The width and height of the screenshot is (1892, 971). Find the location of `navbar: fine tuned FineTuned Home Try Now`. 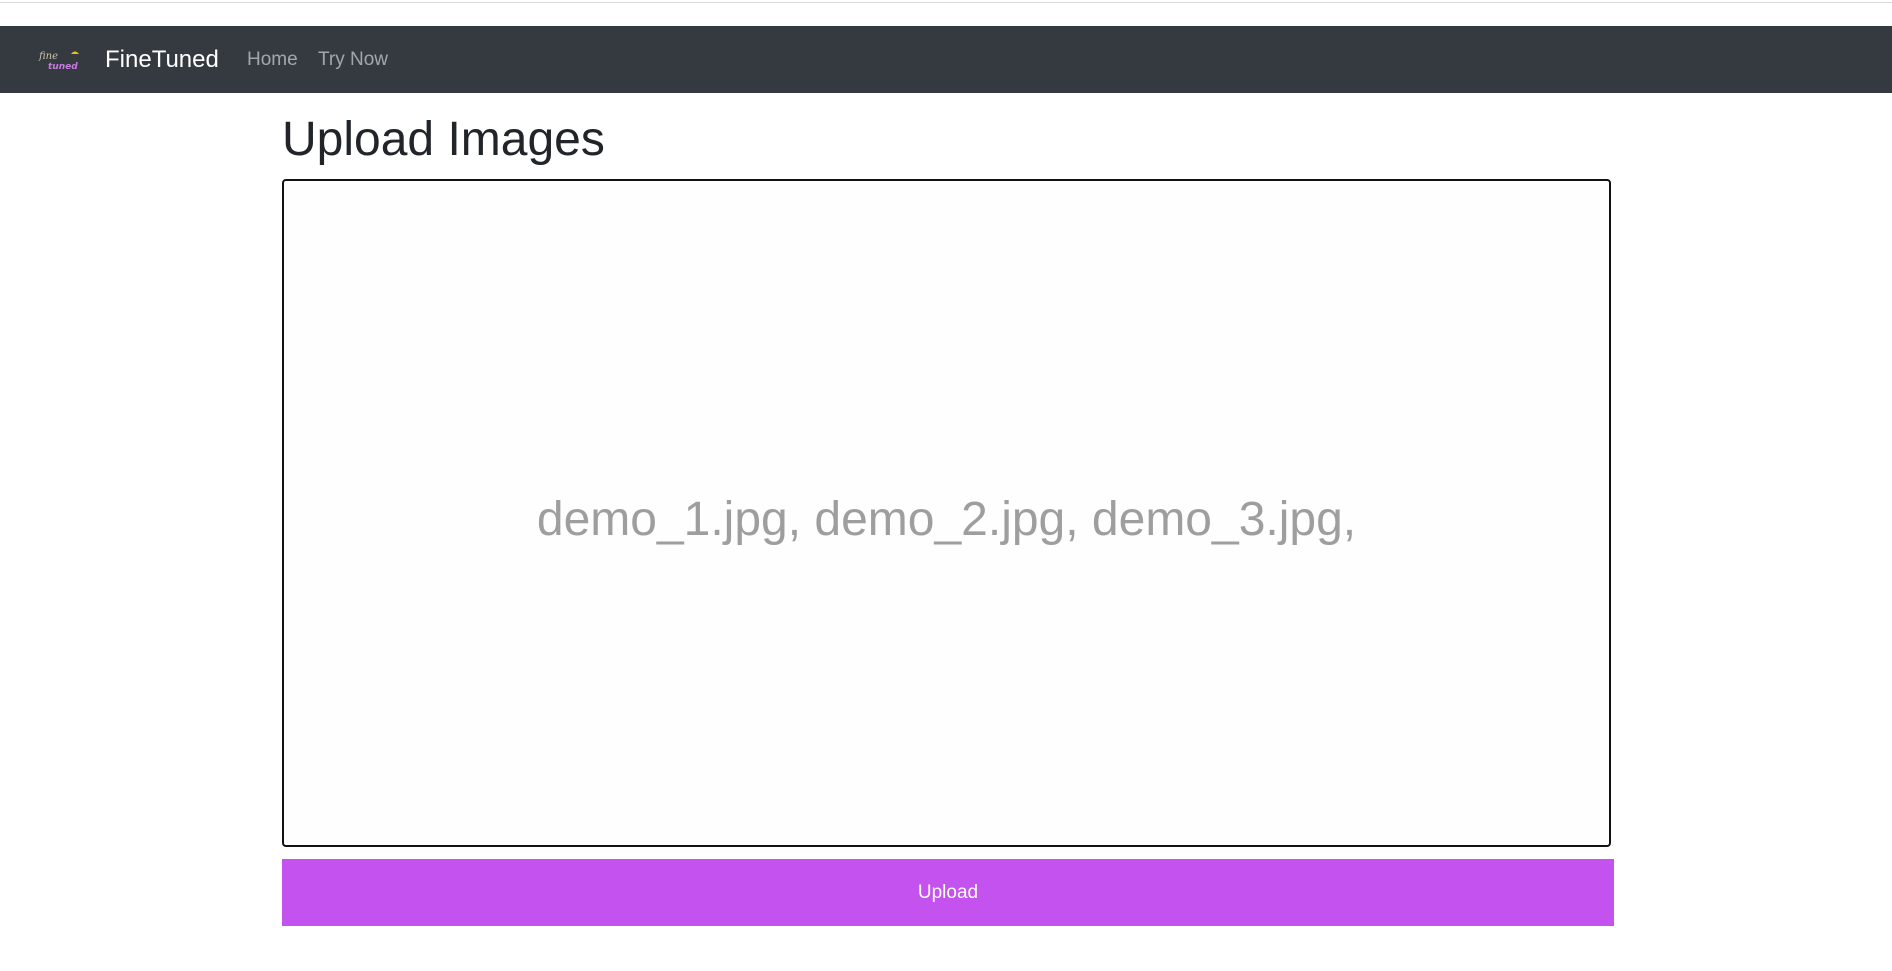

navbar: fine tuned FineTuned Home Try Now is located at coordinates (946, 59).